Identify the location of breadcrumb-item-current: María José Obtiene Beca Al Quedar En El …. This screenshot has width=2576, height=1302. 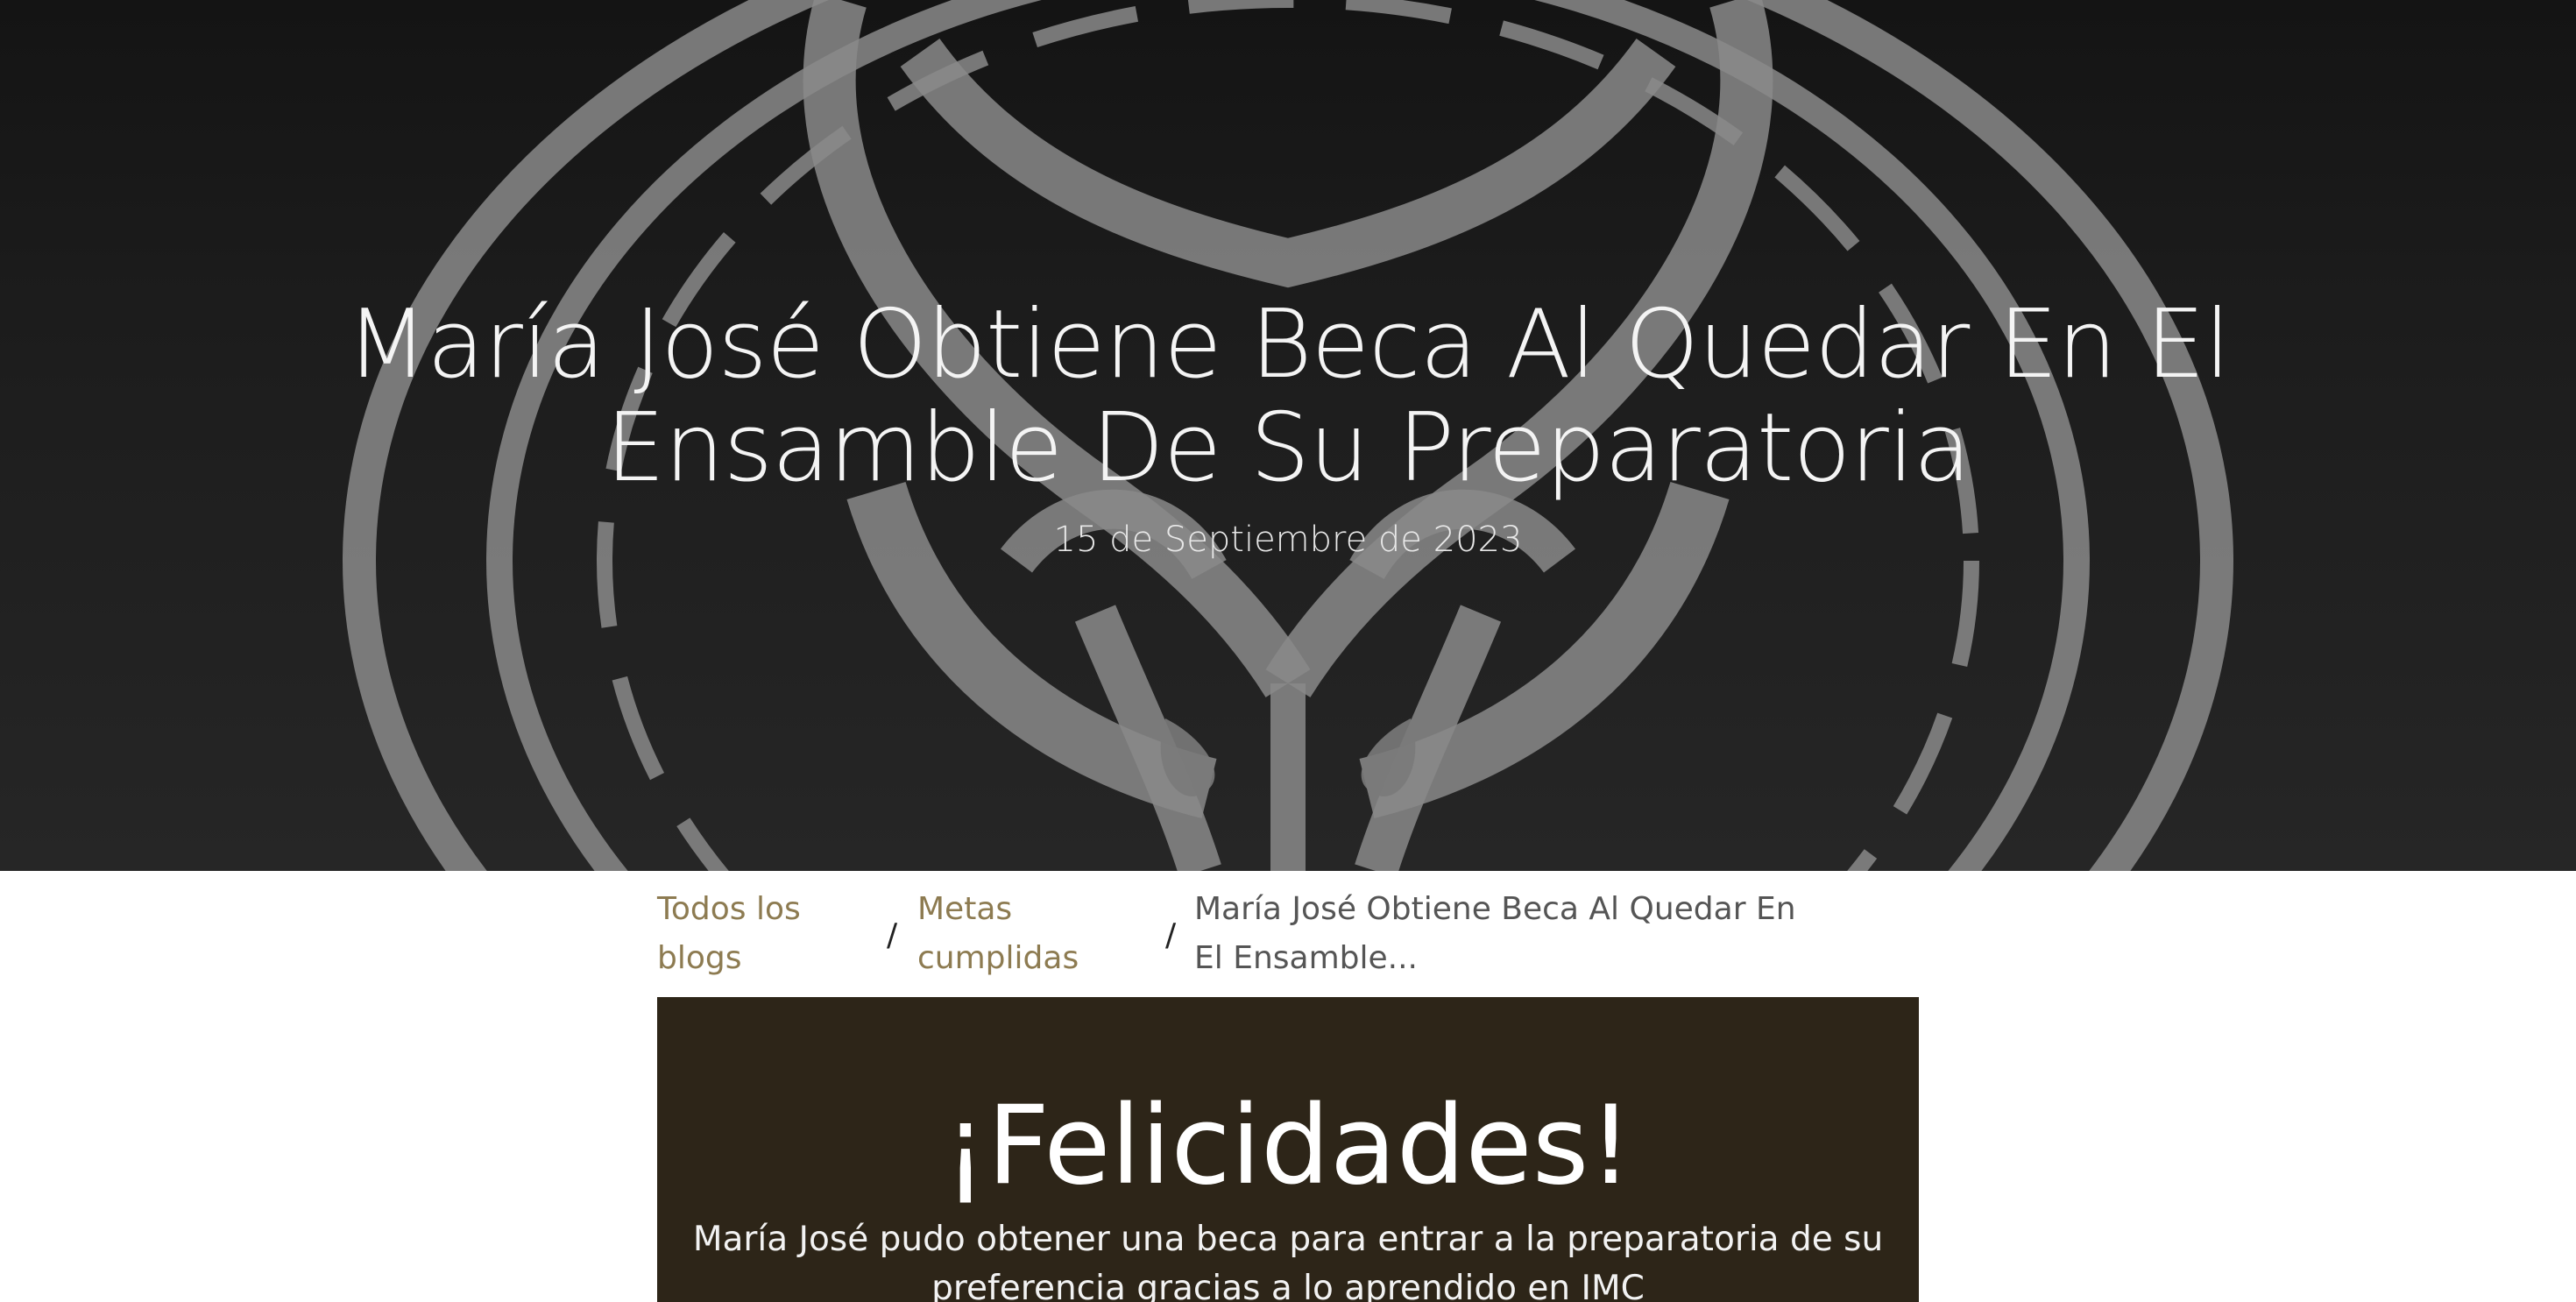
(1495, 933).